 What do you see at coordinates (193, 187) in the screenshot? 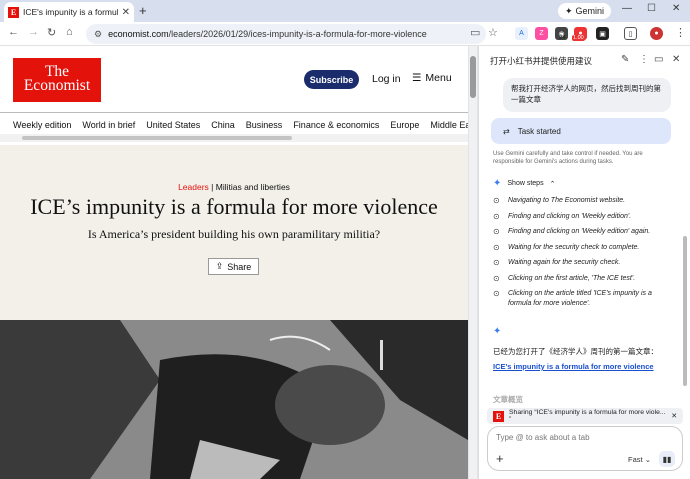
I see `rubric-section: Leaders` at bounding box center [193, 187].